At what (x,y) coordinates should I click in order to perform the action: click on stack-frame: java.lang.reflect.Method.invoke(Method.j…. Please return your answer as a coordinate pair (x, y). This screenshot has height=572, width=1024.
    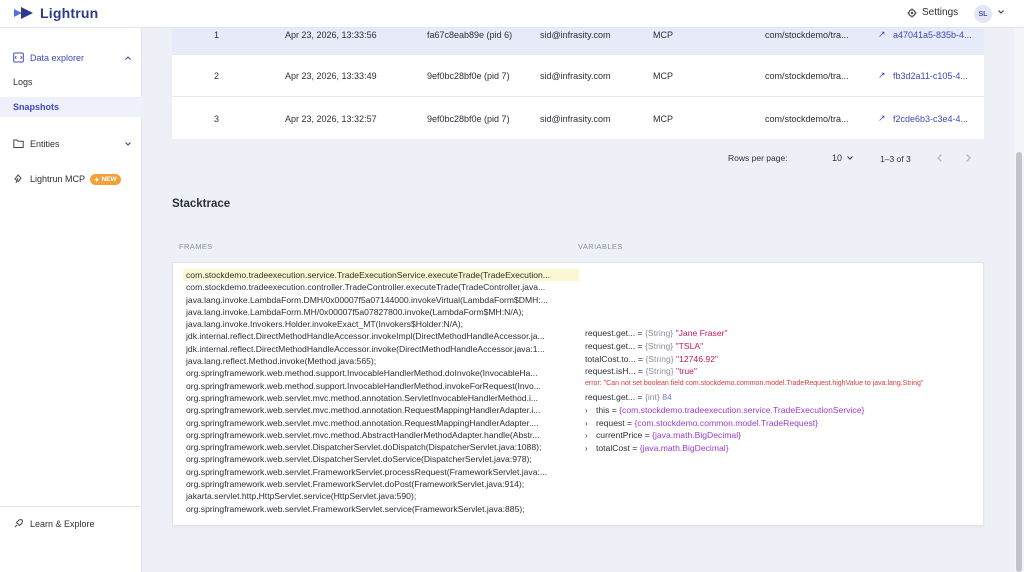
    Looking at the image, I should click on (381, 361).